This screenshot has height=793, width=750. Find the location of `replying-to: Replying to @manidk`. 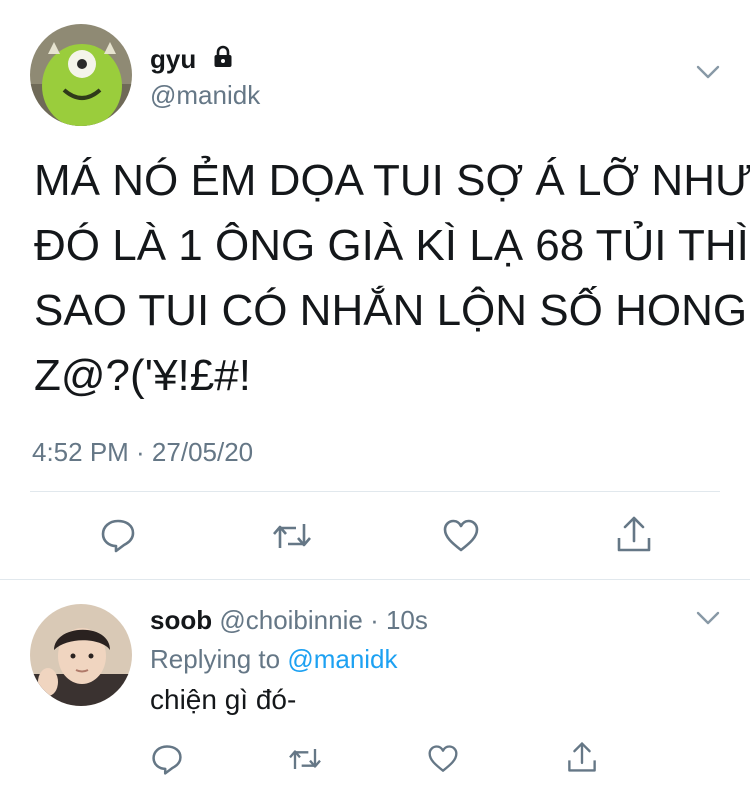

replying-to: Replying to @manidk is located at coordinates (274, 659).